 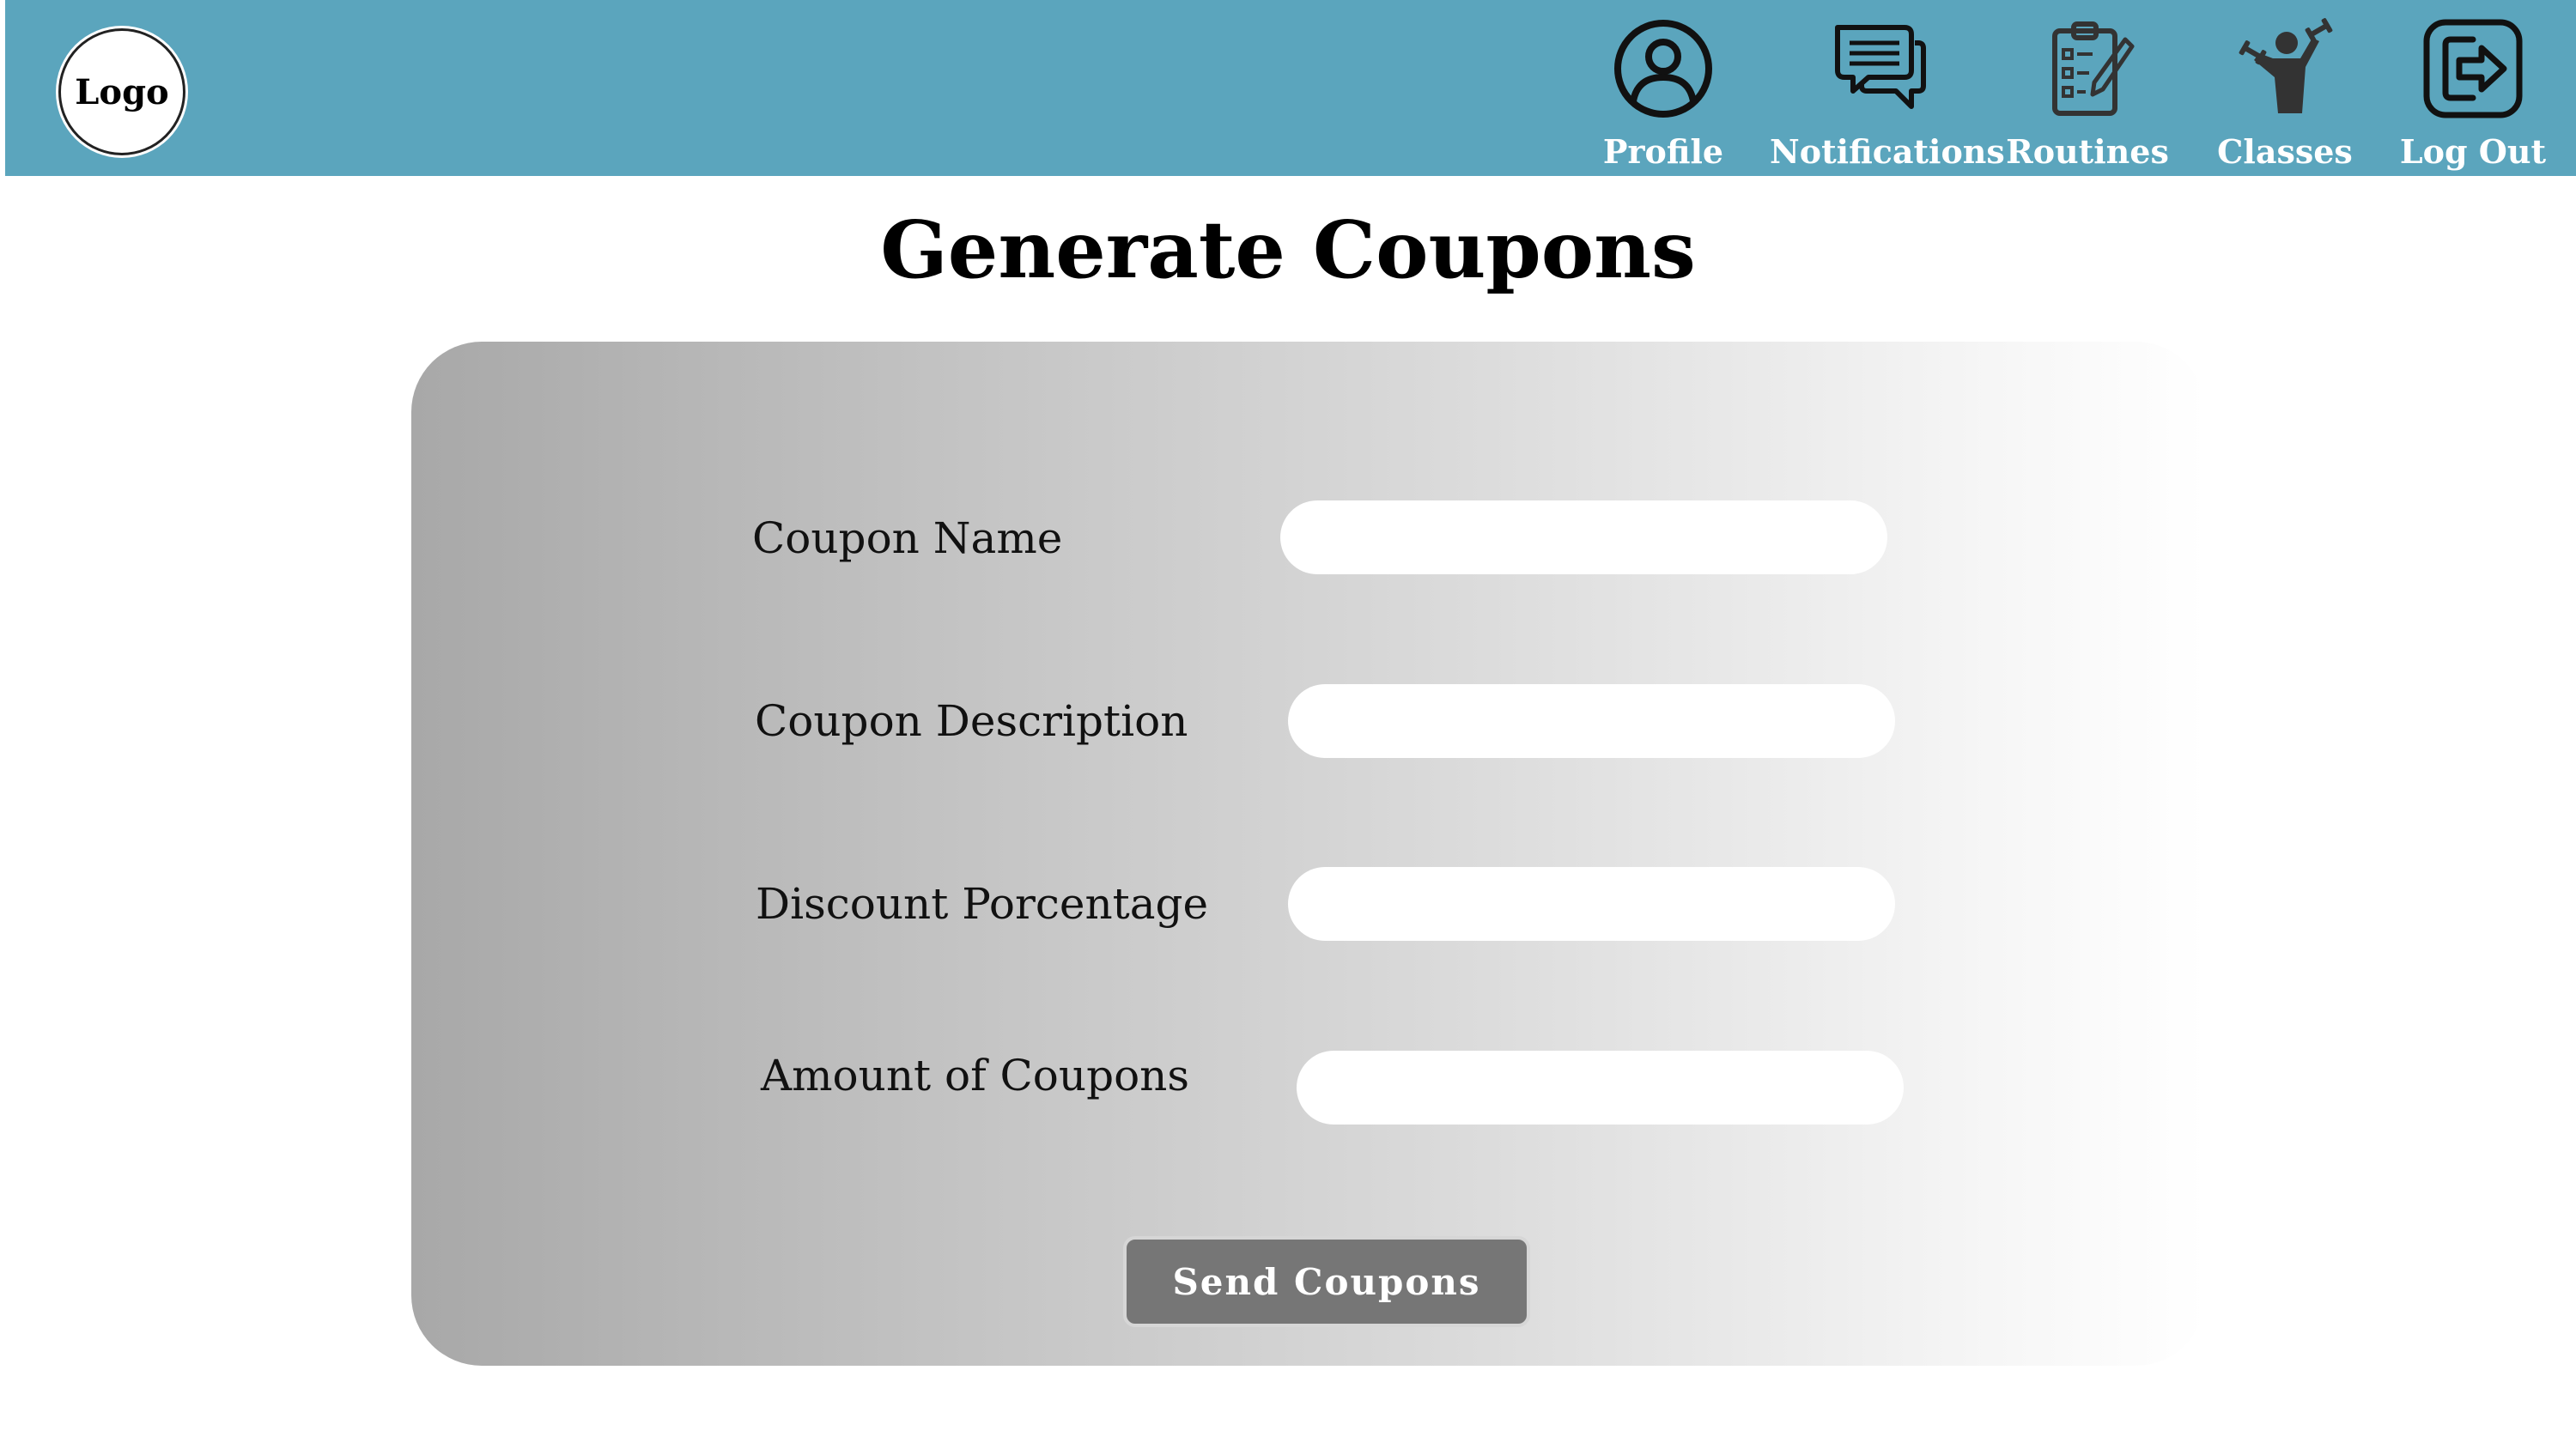 I want to click on logo-text: Logo, so click(x=122, y=91).